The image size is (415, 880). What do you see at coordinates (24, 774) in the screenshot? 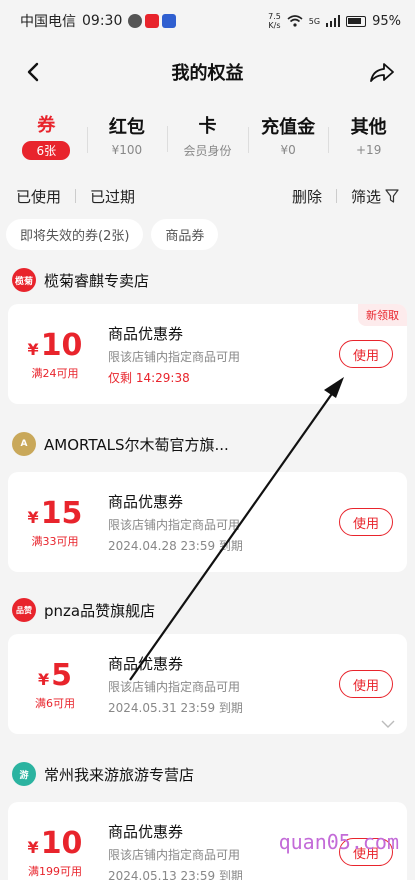
I see `store-logo: 游` at bounding box center [24, 774].